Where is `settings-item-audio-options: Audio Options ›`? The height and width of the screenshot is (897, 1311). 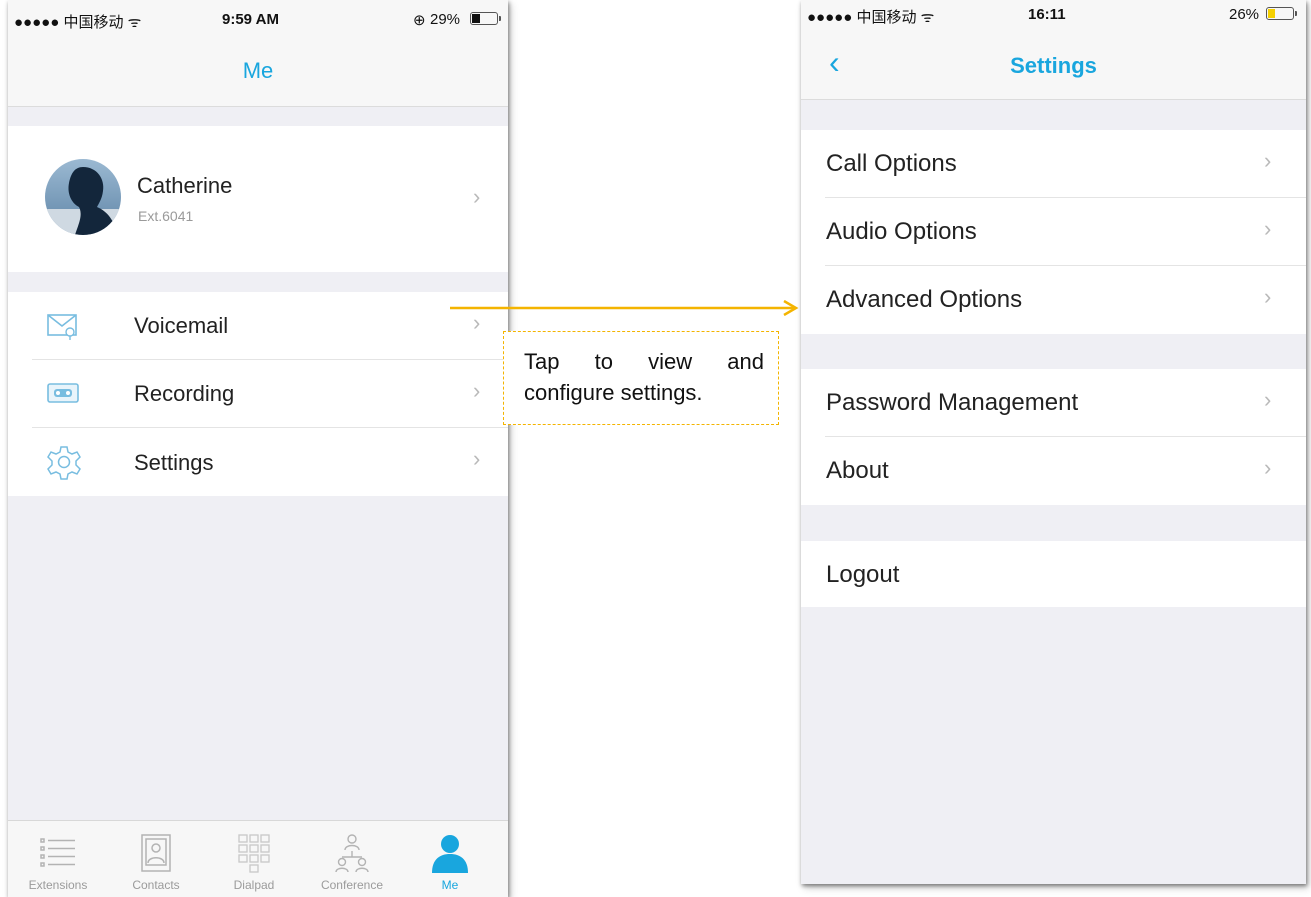
settings-item-audio-options: Audio Options › is located at coordinates (1053, 232).